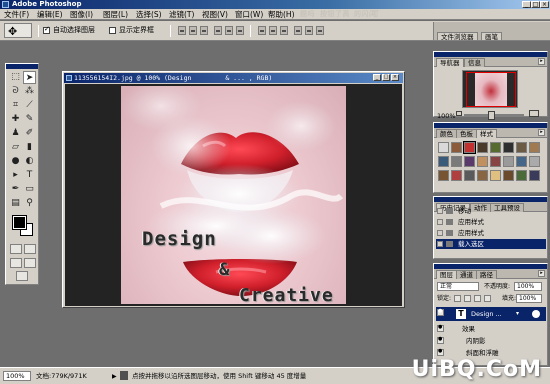  I want to click on full-screen-icon, so click(30, 263).